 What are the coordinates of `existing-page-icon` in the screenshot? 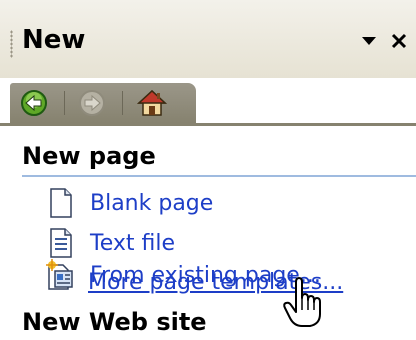 It's located at (59, 274).